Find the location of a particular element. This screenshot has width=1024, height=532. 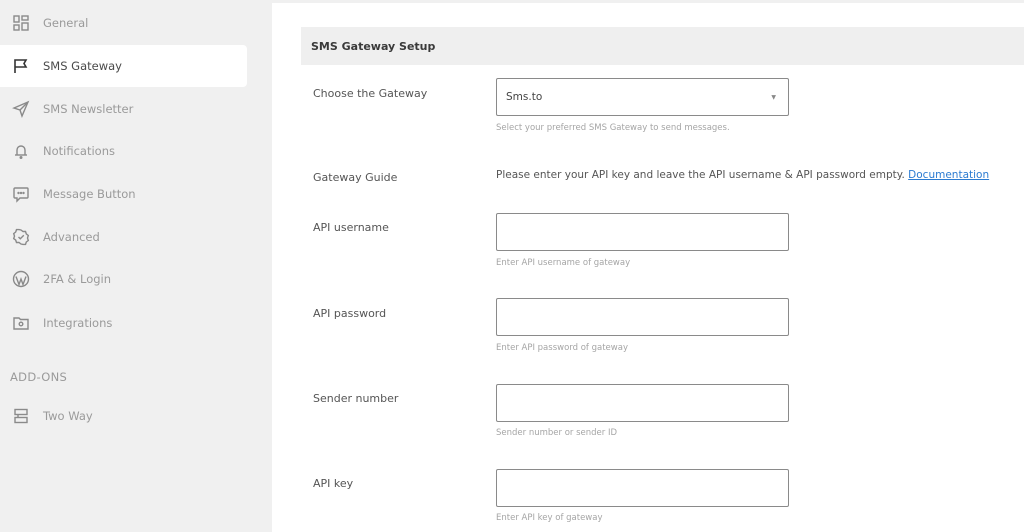

sidebar-item-sms-newsletter: SMS Newsletter is located at coordinates (123, 109).